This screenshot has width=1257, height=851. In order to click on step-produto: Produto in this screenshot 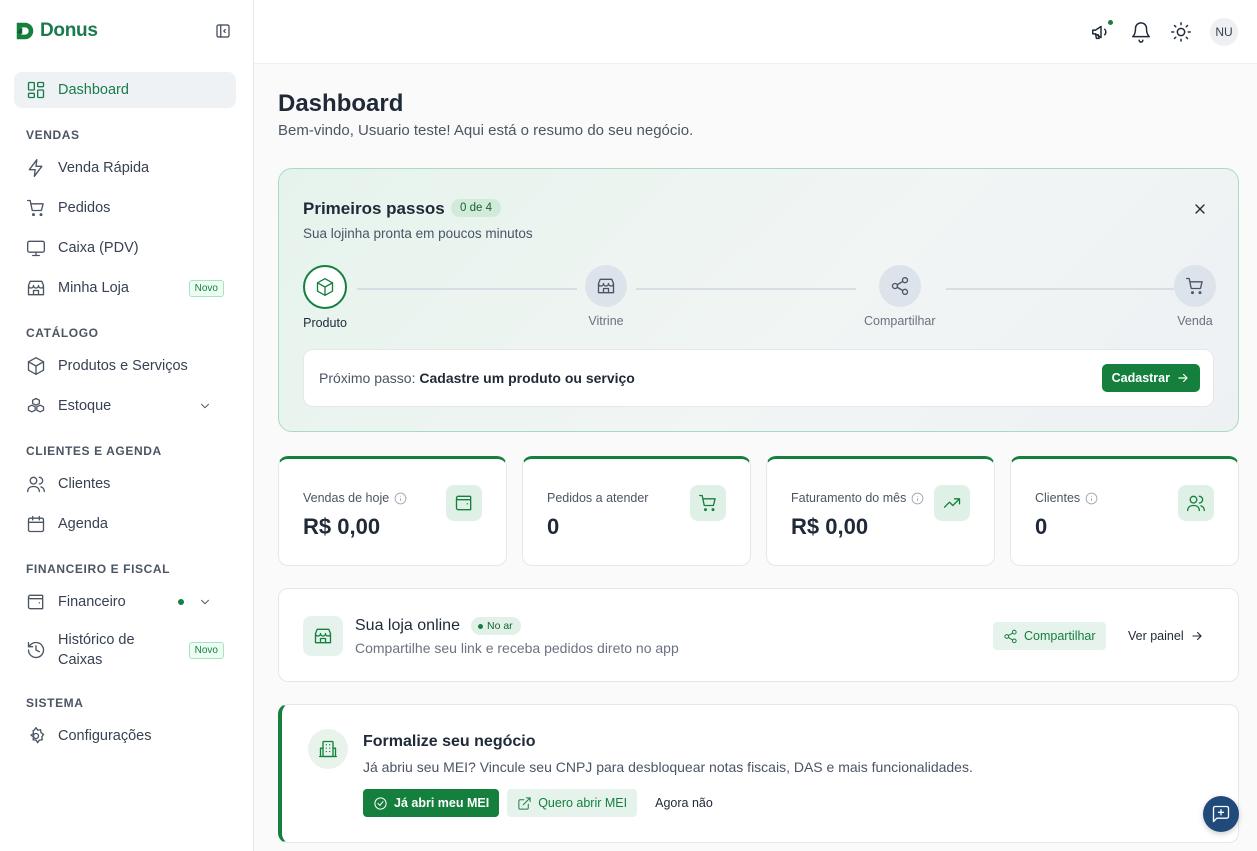, I will do `click(325, 297)`.